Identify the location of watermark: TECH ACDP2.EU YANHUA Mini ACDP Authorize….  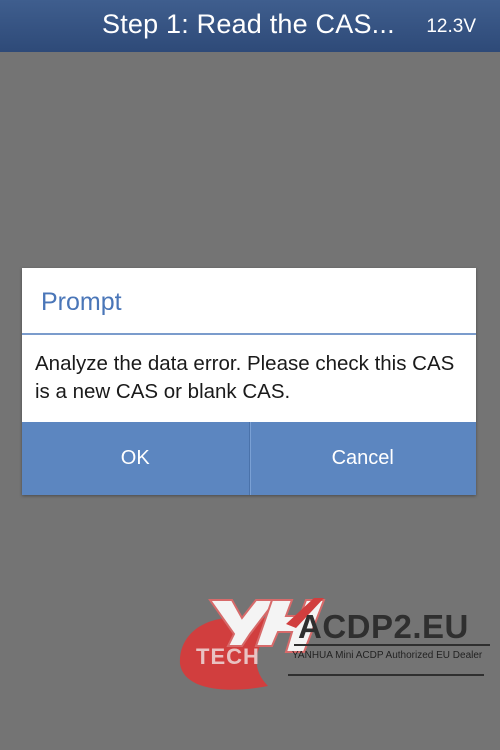
(336, 647).